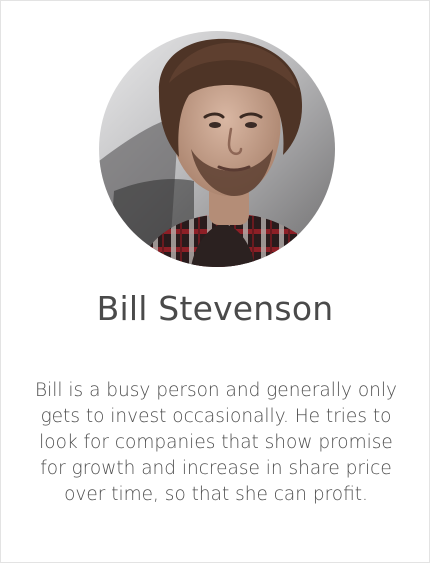  Describe the element at coordinates (215, 308) in the screenshot. I see `profile-name: Bill Stevenson` at that location.